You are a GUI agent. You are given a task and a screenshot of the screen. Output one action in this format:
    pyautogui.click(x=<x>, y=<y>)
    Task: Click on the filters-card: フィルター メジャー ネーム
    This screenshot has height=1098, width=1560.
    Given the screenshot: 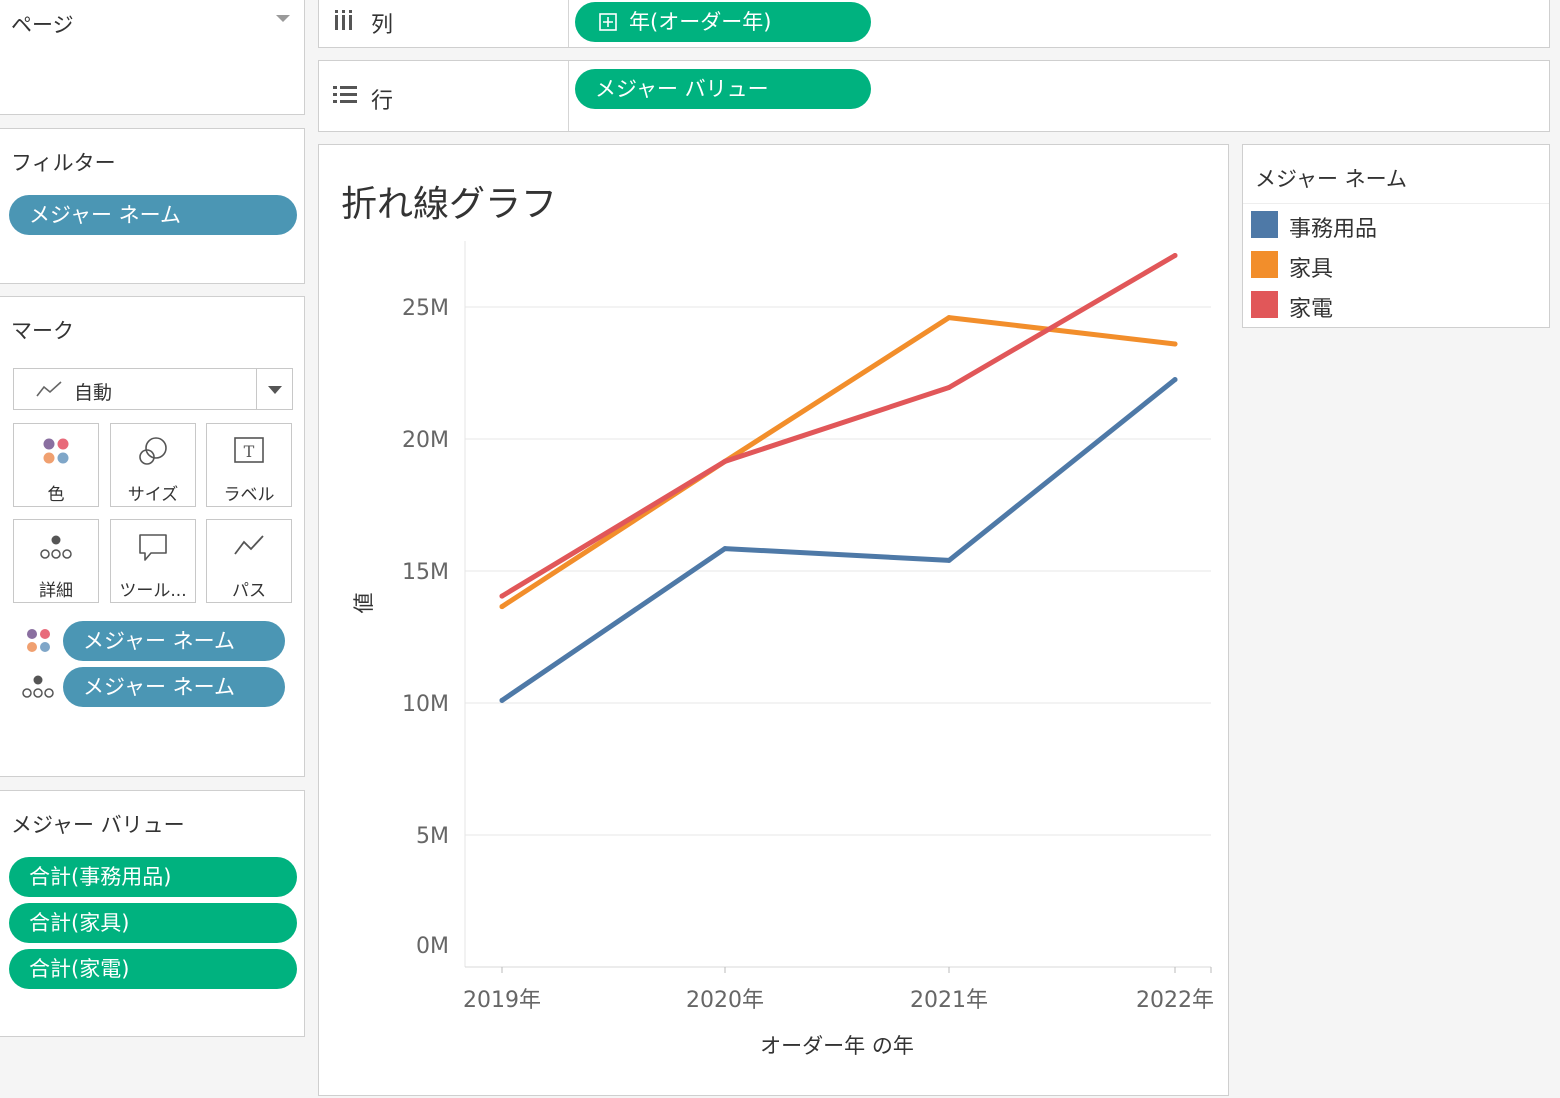 What is the action you would take?
    pyautogui.click(x=152, y=206)
    